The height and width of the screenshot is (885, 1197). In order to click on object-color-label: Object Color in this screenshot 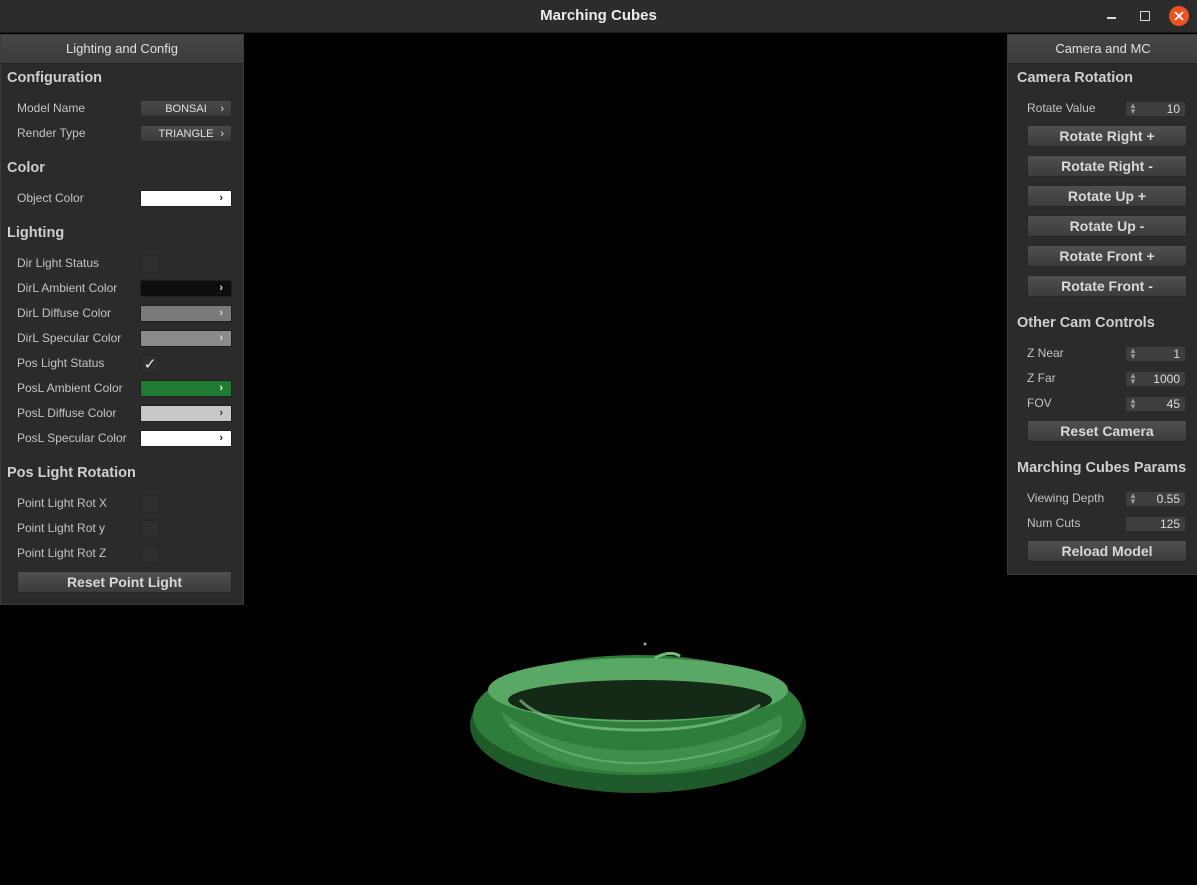, I will do `click(50, 198)`.